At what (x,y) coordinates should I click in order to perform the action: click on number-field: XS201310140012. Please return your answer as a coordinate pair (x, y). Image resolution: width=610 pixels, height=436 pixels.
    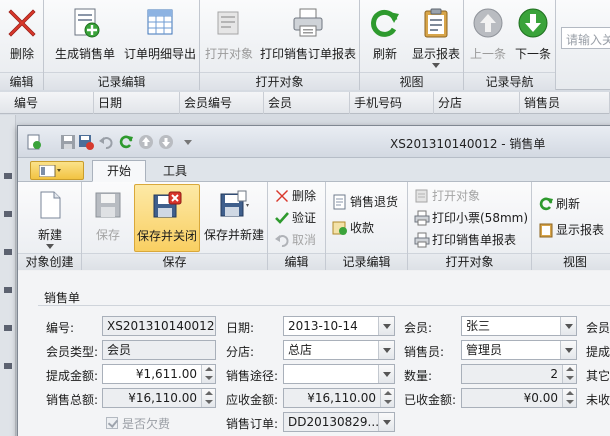
    Looking at the image, I should click on (159, 326).